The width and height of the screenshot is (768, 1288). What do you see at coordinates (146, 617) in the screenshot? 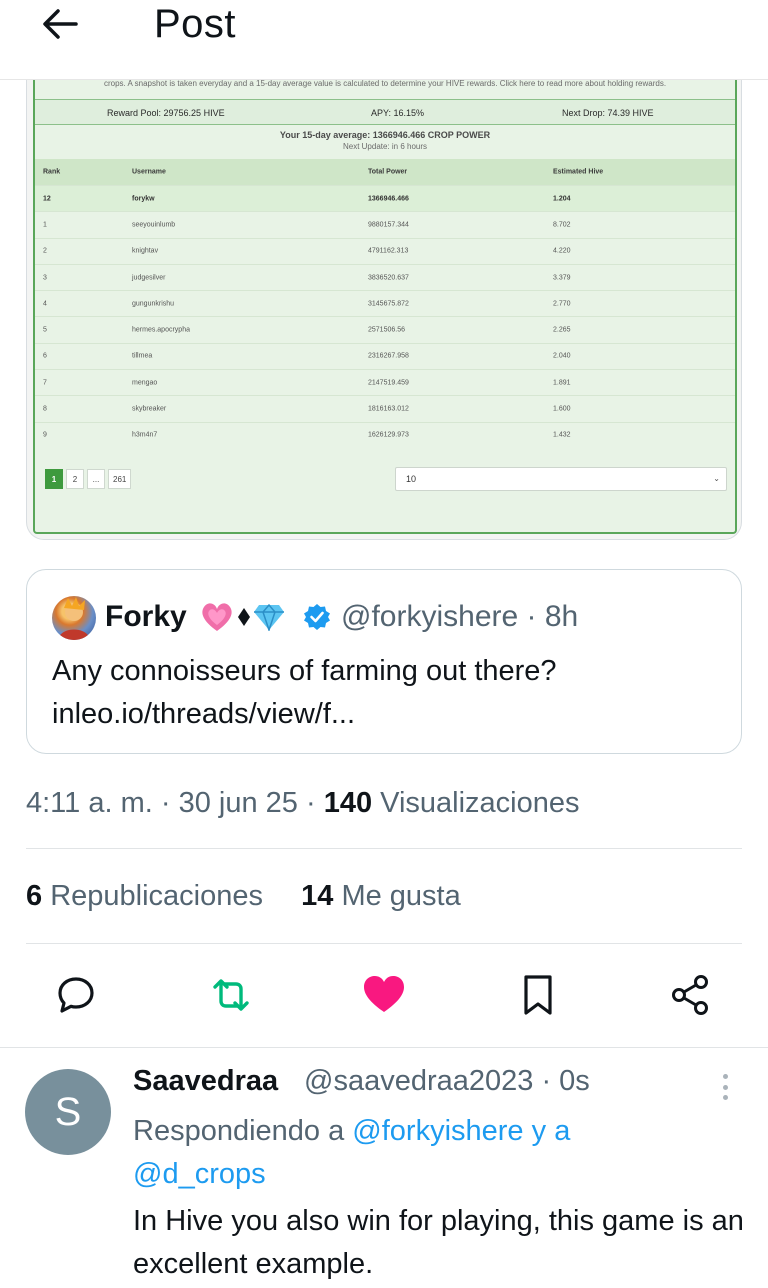
I see `quoted-author-name: Forky` at bounding box center [146, 617].